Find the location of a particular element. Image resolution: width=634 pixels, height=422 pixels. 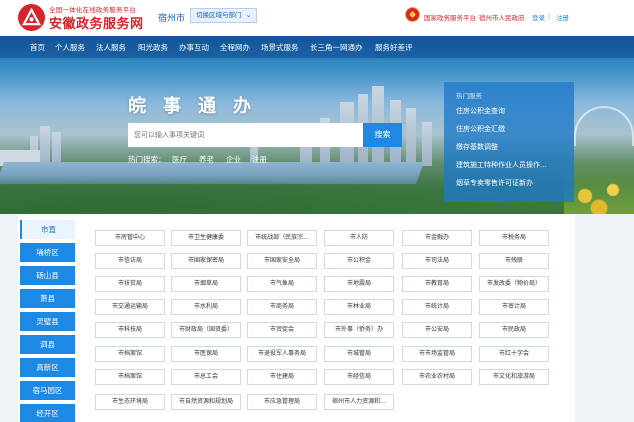

hot-services-title: 热门服务 is located at coordinates (469, 96).